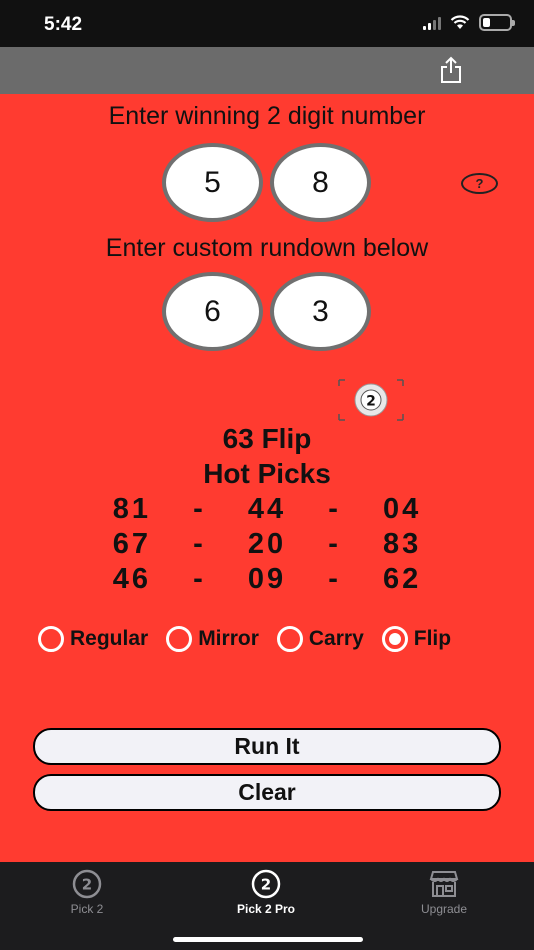 The image size is (534, 950). Describe the element at coordinates (268, 939) in the screenshot. I see `home-indicator` at that location.